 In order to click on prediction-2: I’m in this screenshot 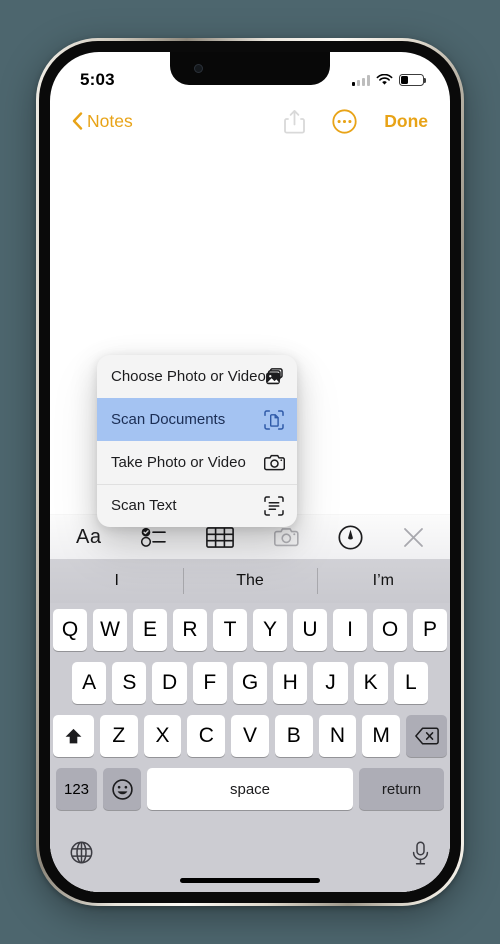, I will do `click(383, 581)`.